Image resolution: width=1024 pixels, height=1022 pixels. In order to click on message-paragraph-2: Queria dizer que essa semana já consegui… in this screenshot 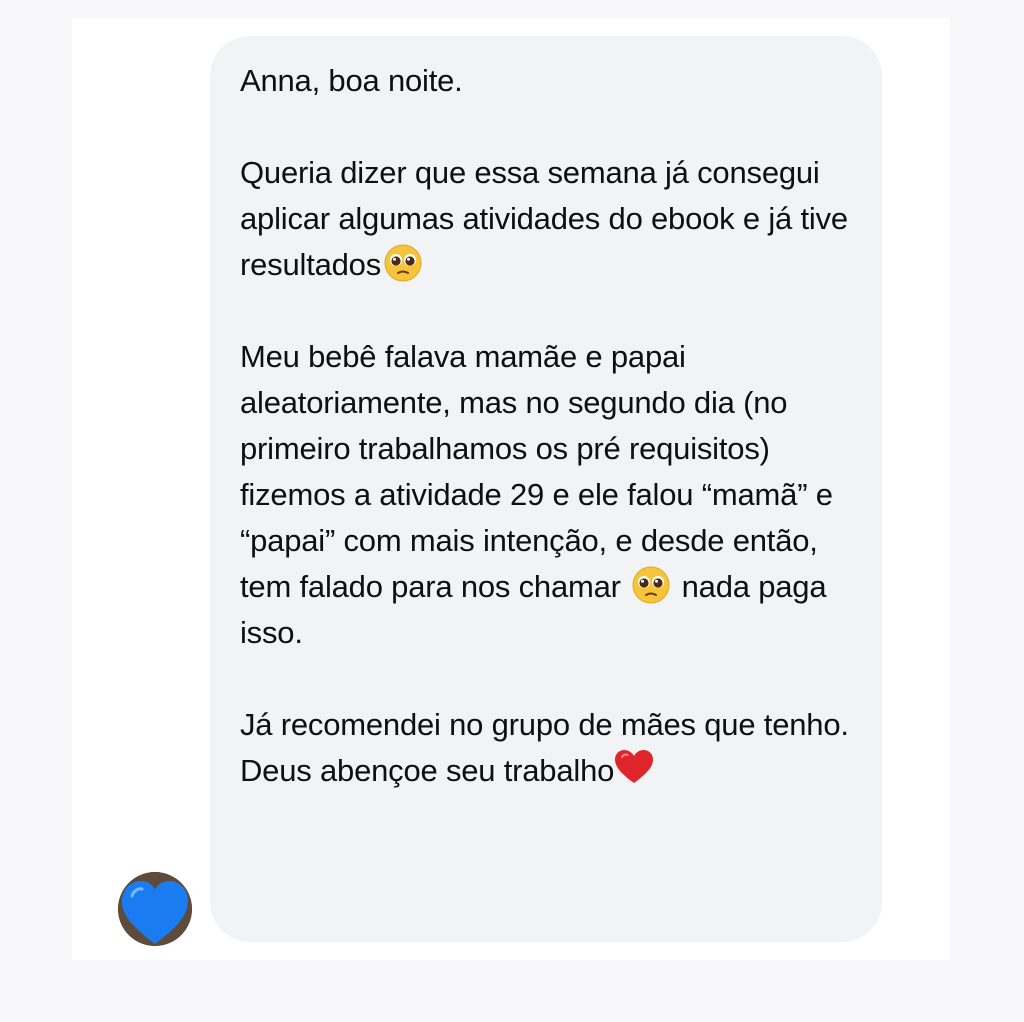, I will do `click(544, 219)`.